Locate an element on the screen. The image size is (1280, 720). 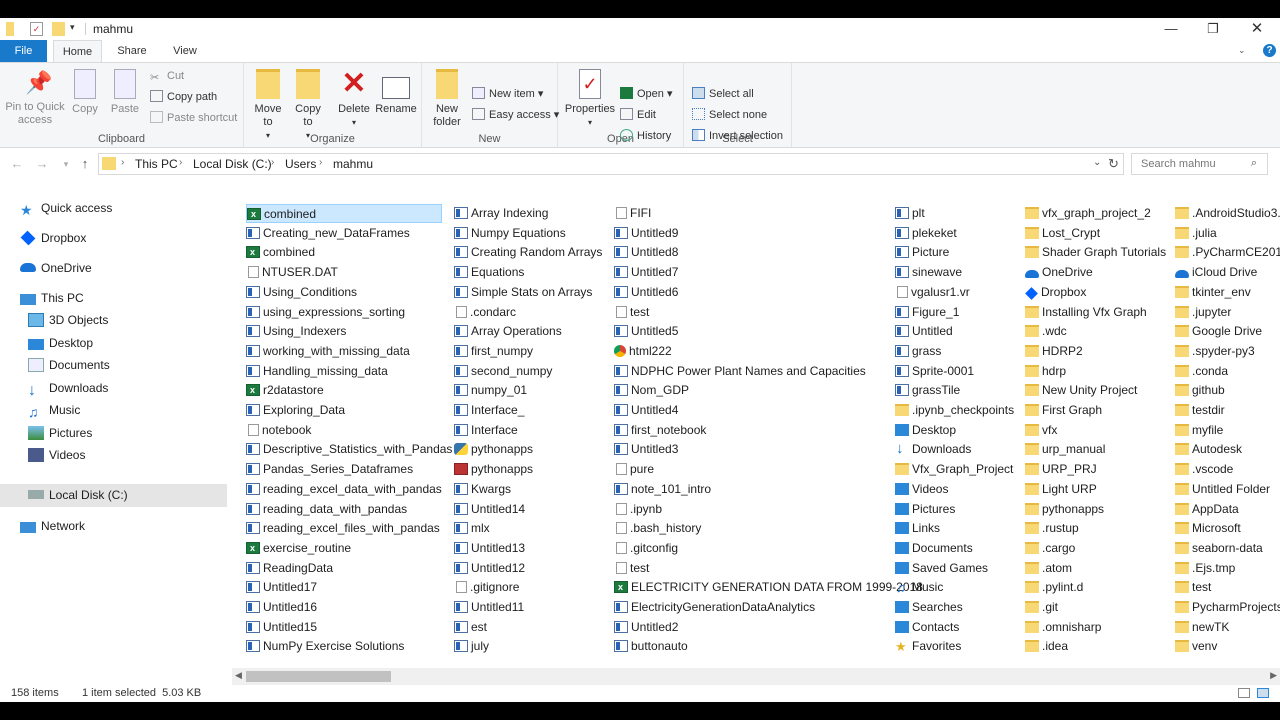
large-icons-view-icon is located at coordinates (1263, 693).